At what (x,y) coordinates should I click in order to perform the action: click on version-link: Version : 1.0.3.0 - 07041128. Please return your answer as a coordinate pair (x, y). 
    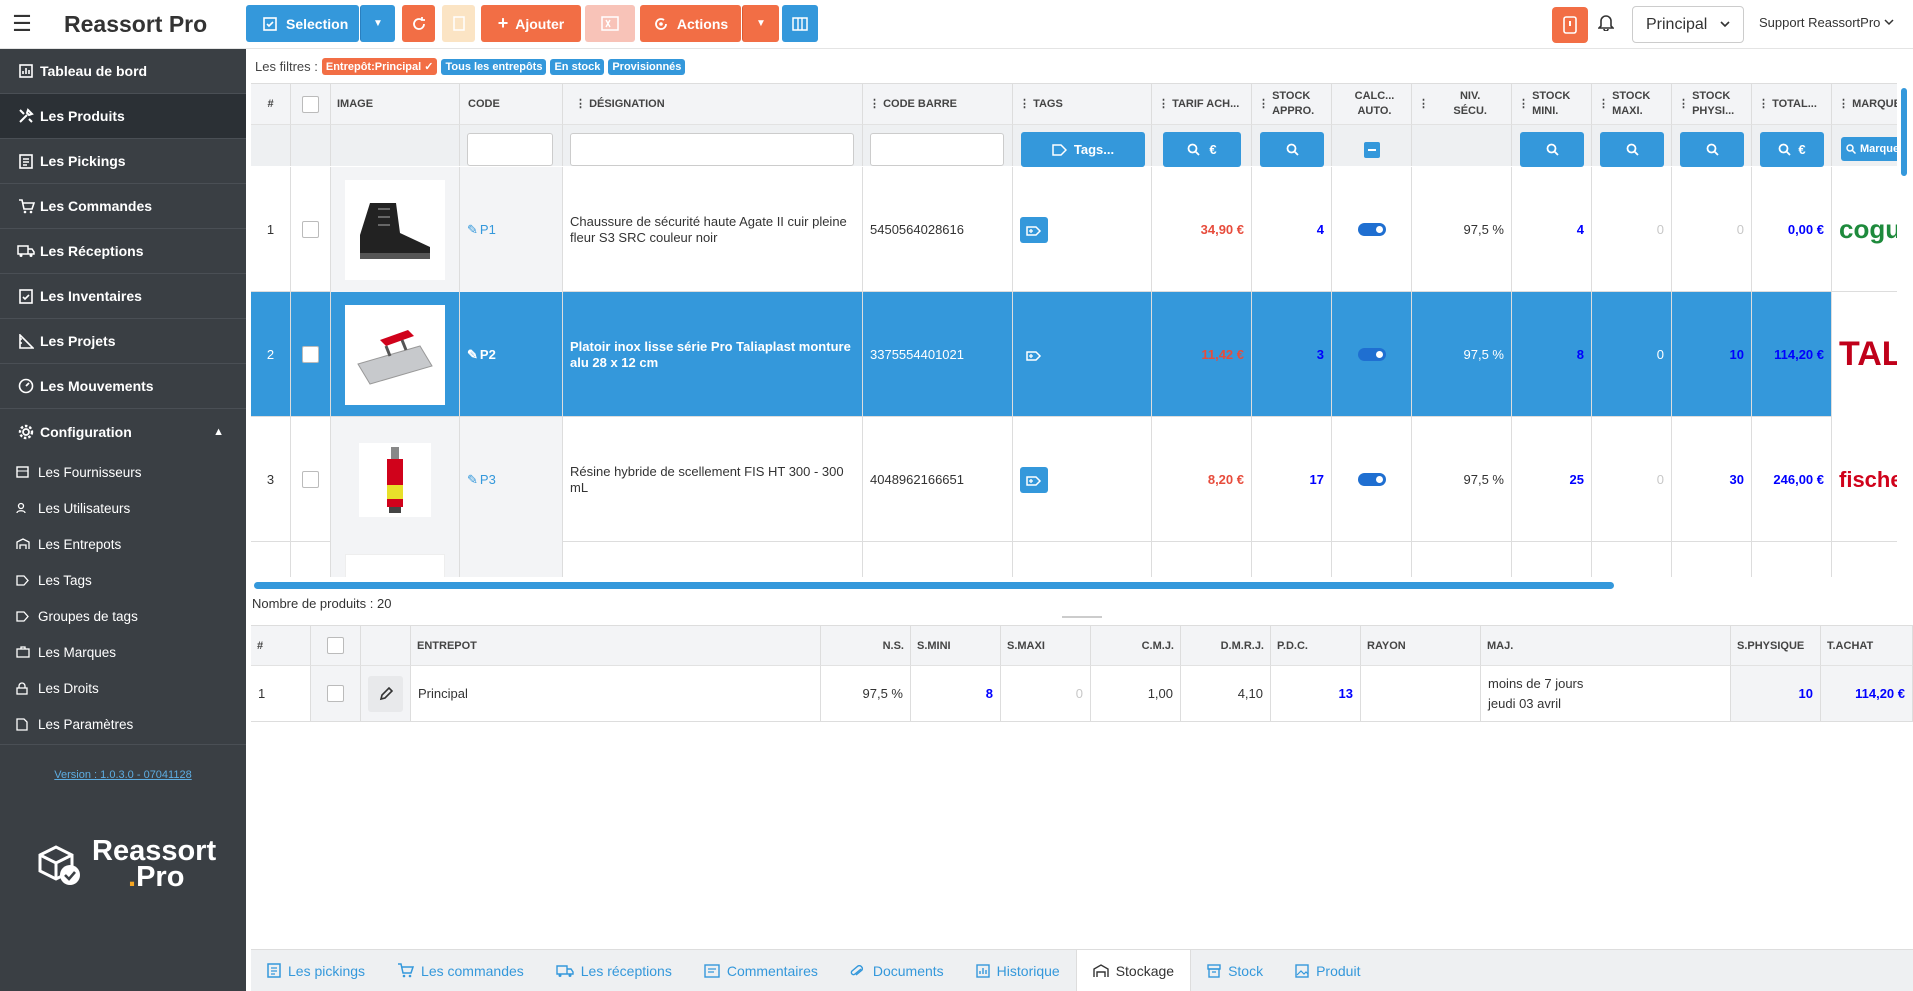
    Looking at the image, I should click on (123, 775).